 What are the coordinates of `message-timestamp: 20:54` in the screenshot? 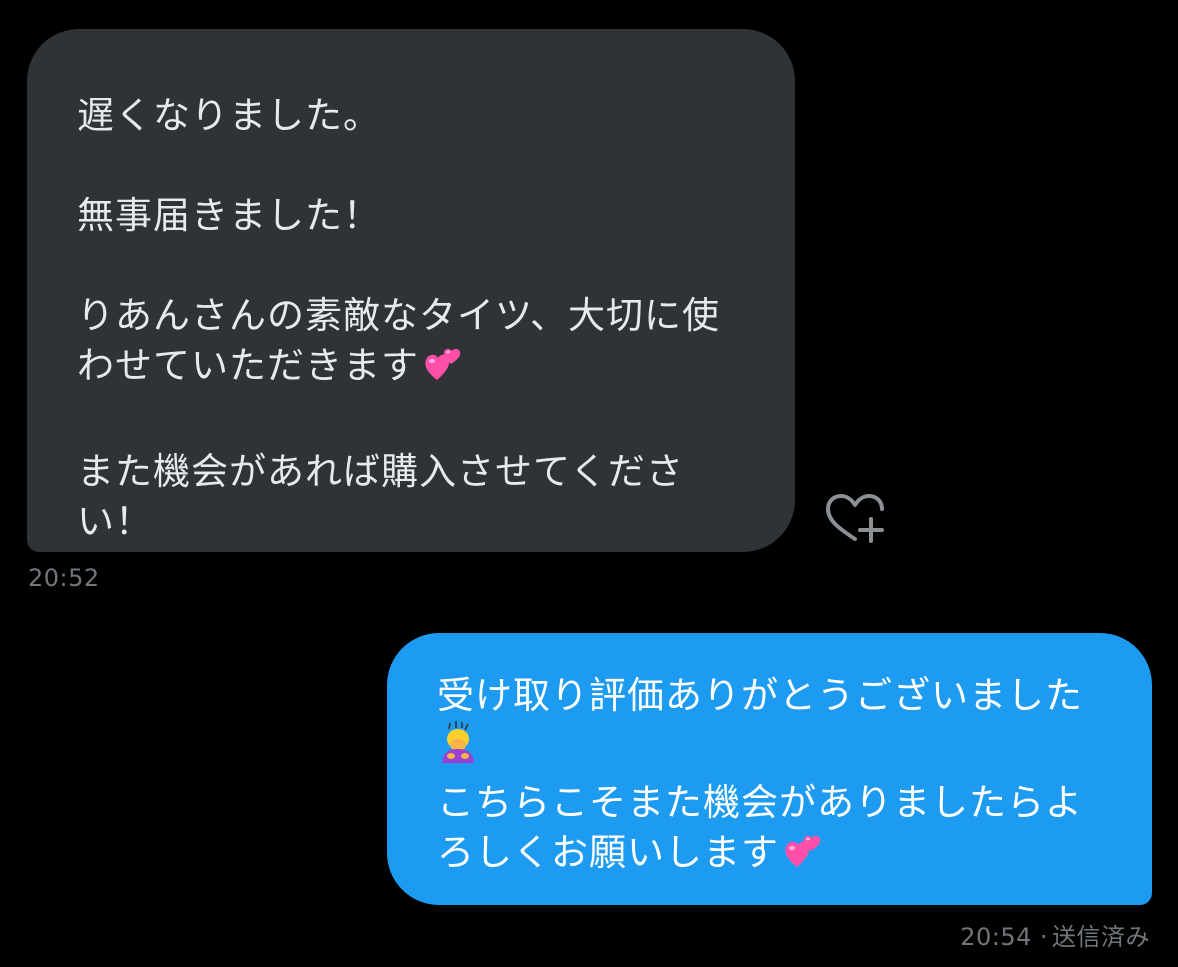 It's located at (996, 937).